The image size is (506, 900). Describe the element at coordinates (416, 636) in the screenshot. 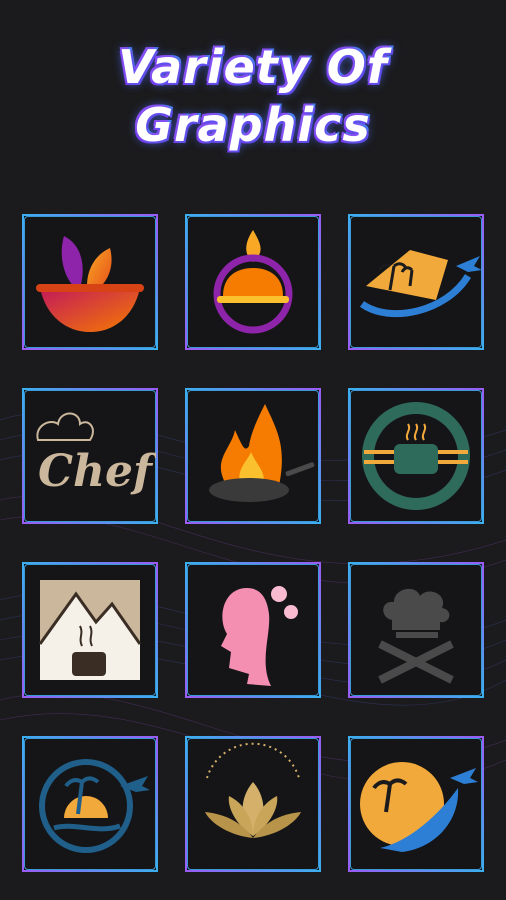

I see `chef-hat-spatulas-icon` at that location.